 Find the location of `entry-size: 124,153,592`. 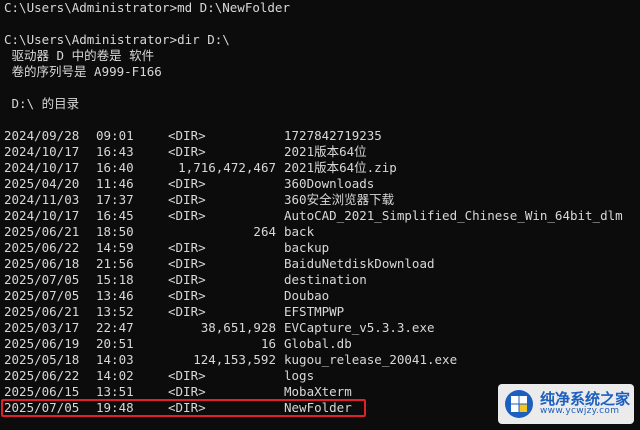

entry-size: 124,153,592 is located at coordinates (234, 359).